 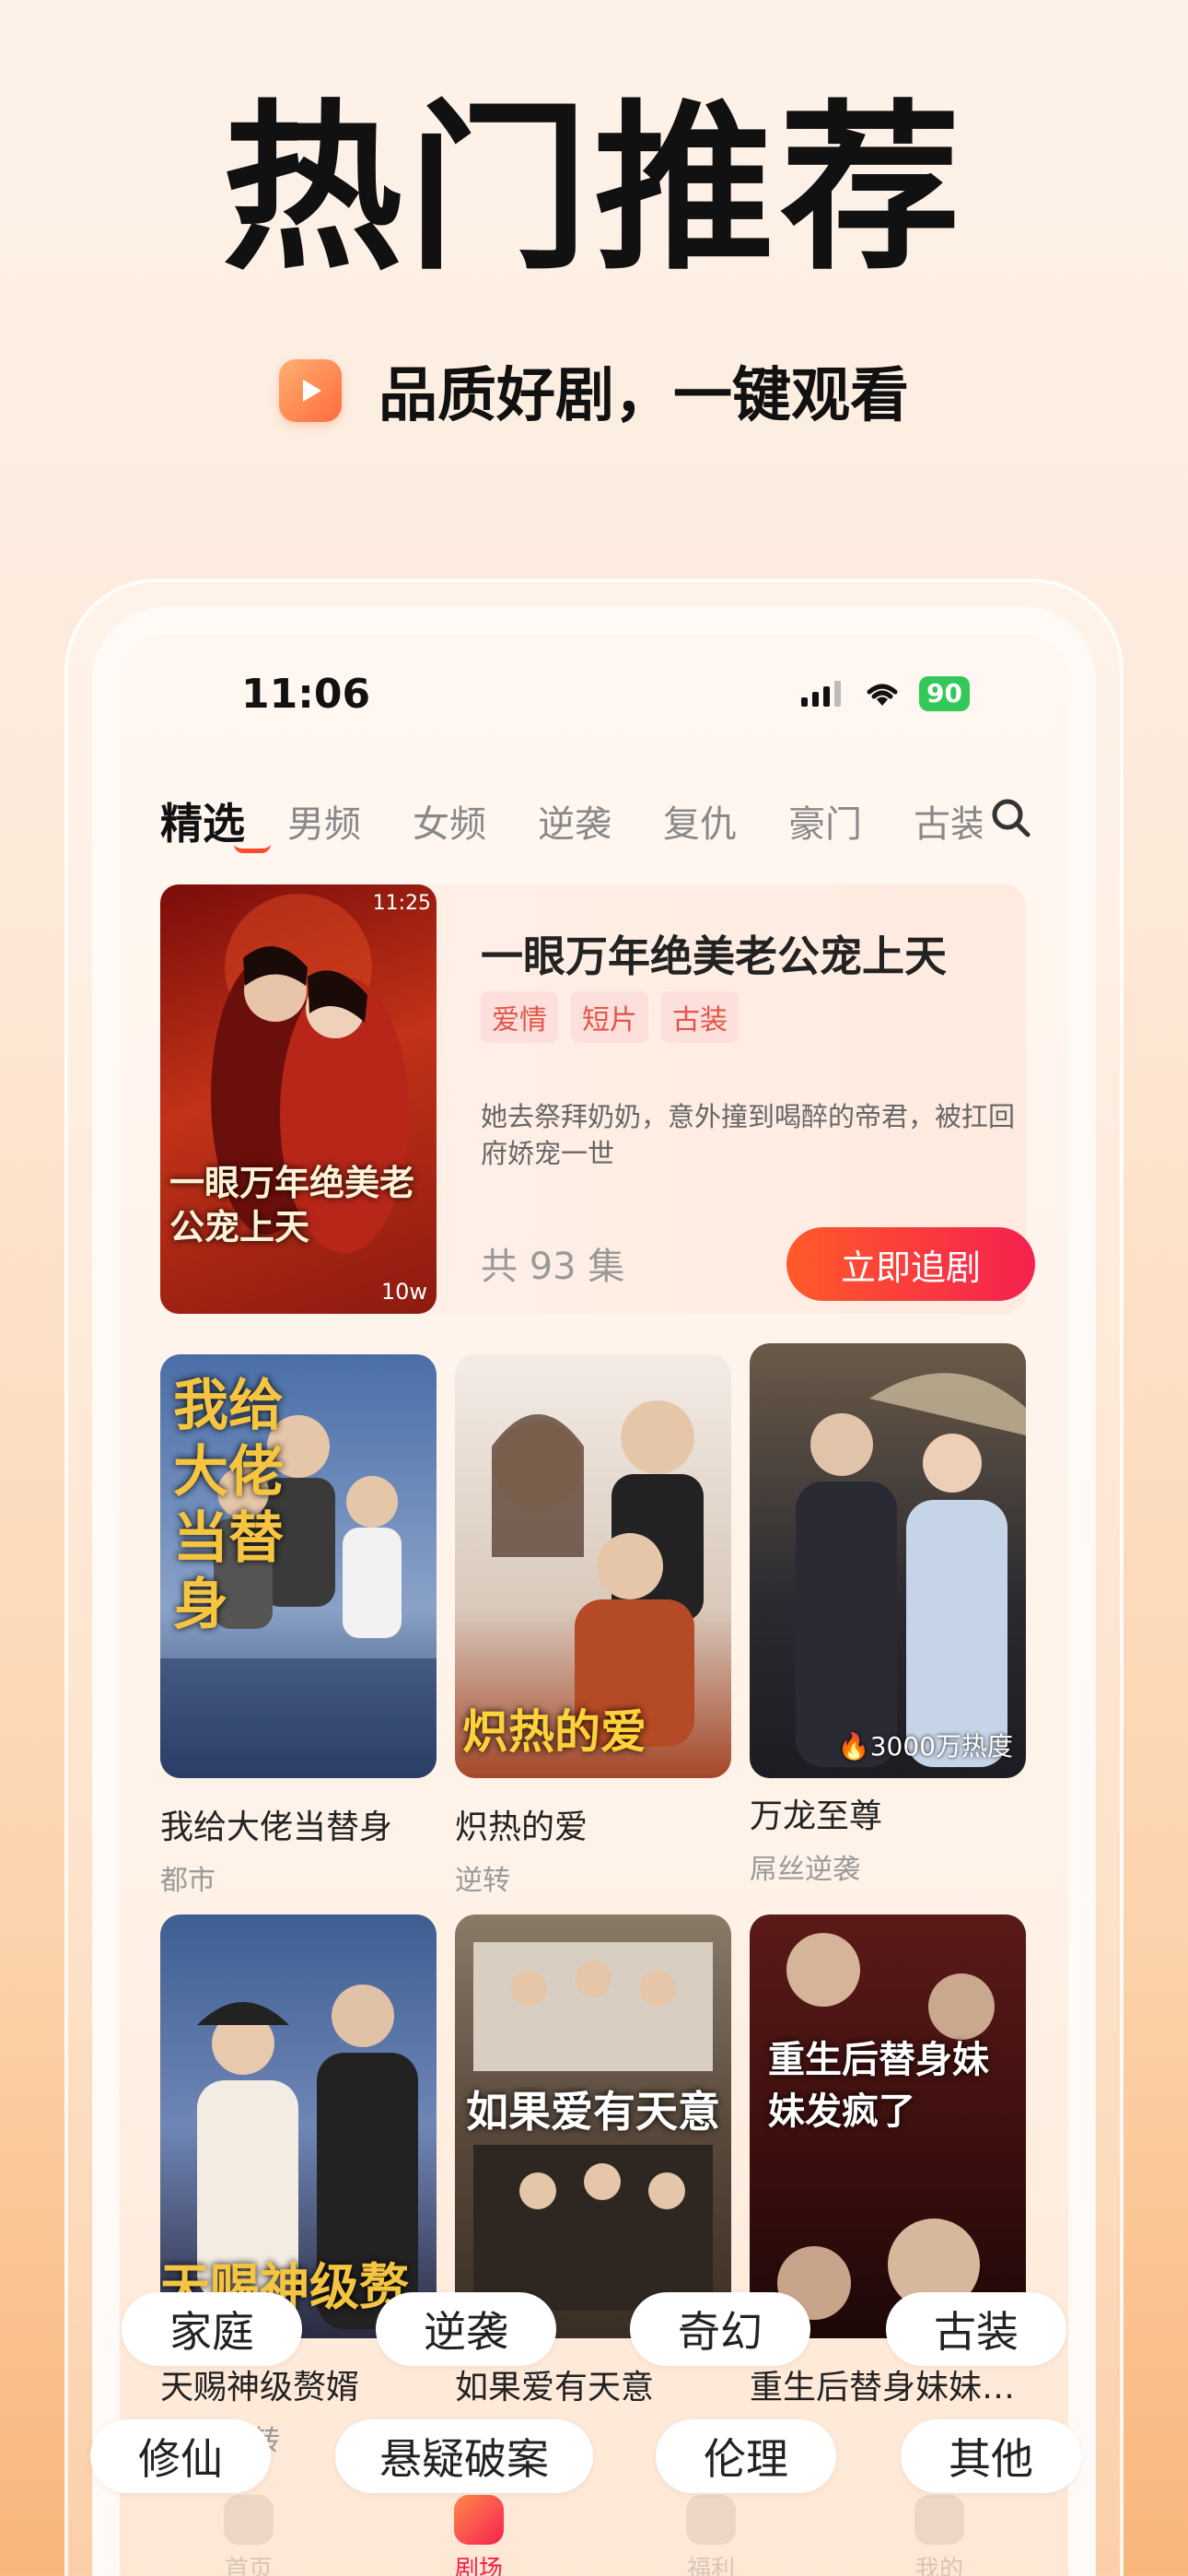 I want to click on drama-poster: 重生后替身妹妹发疯了, so click(x=888, y=2126).